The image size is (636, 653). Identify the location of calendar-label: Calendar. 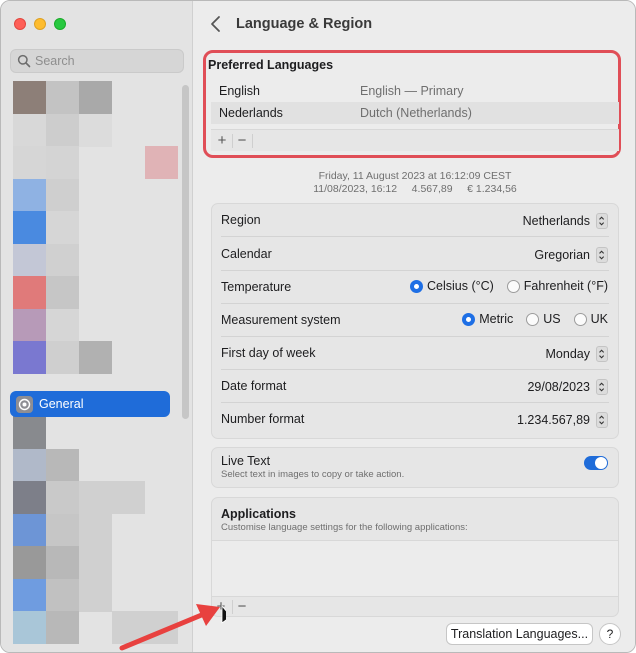
(246, 254).